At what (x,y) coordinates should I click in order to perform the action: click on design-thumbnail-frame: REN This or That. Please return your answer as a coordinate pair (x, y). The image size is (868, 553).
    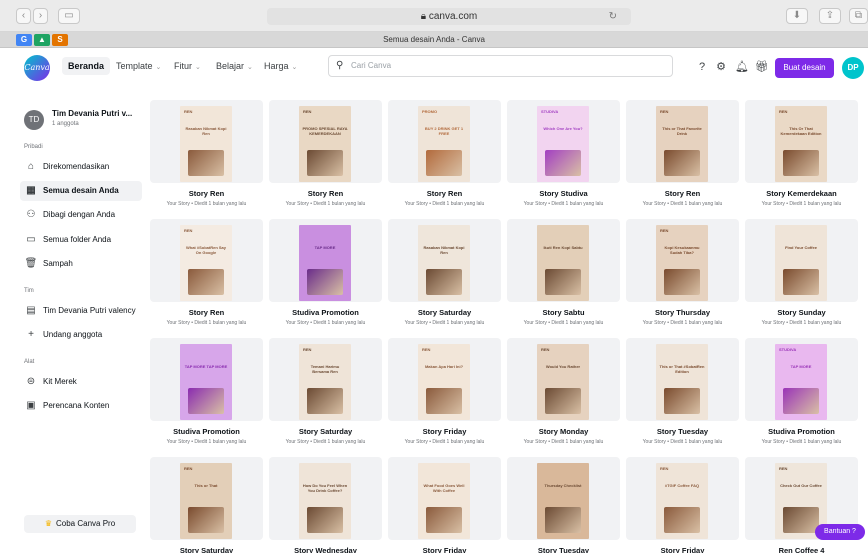
    Looking at the image, I should click on (206, 498).